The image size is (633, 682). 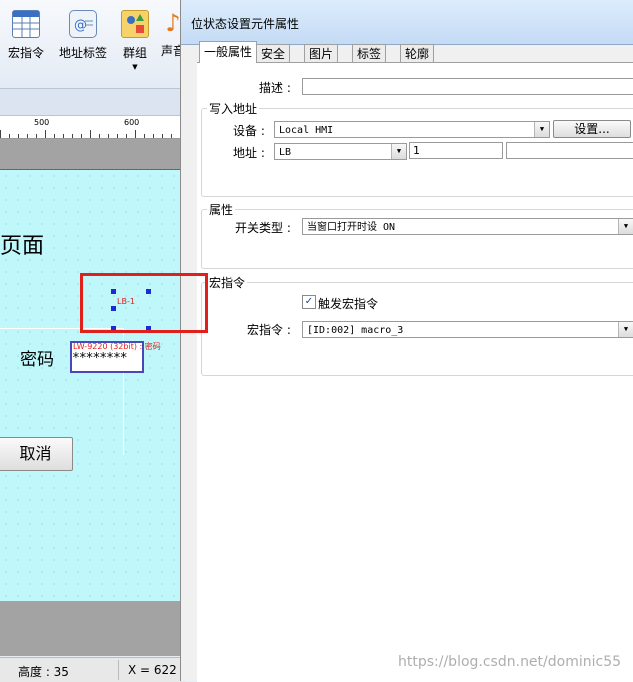 I want to click on macro-select: [ID:002] macro_3 ▼, so click(x=467, y=329).